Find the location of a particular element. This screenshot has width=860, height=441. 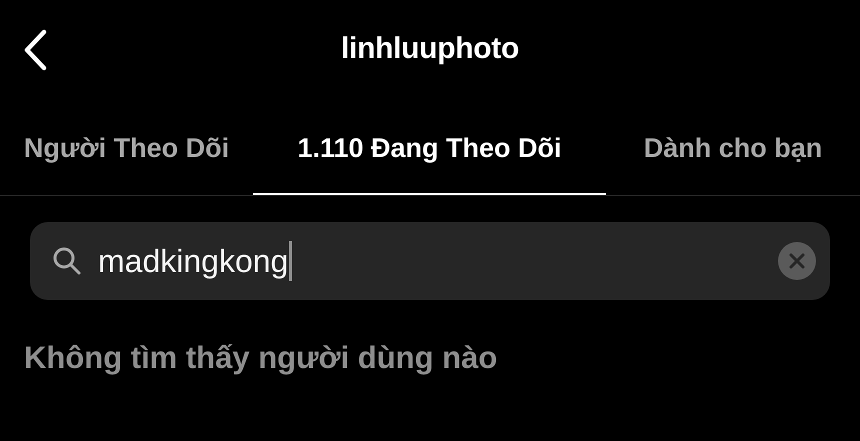

chevron-left-icon is located at coordinates (35, 50).